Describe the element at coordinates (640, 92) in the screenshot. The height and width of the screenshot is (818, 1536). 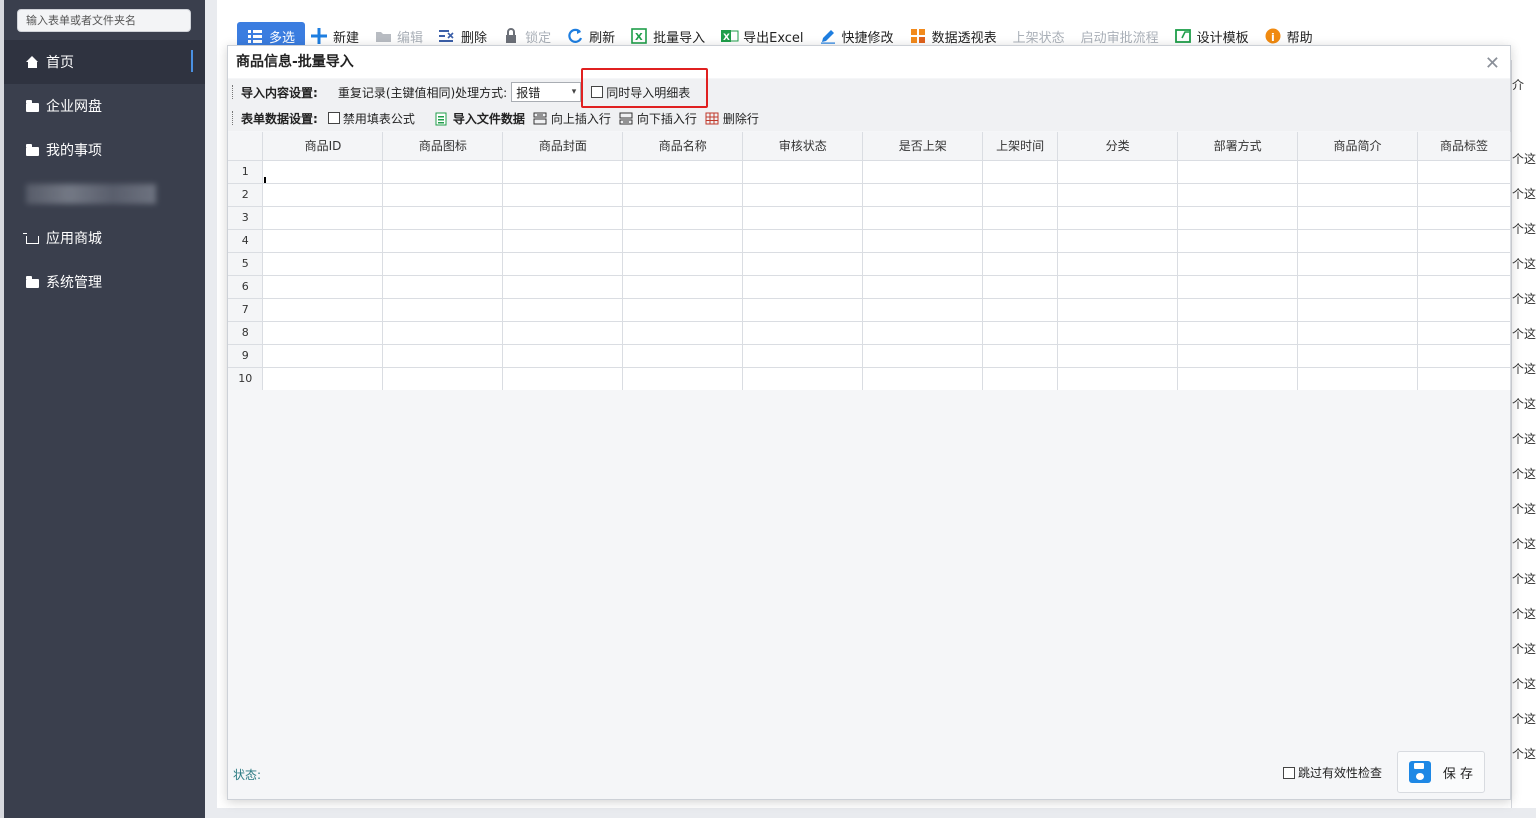
I see `import-detail-option: 同时导入明细表` at that location.